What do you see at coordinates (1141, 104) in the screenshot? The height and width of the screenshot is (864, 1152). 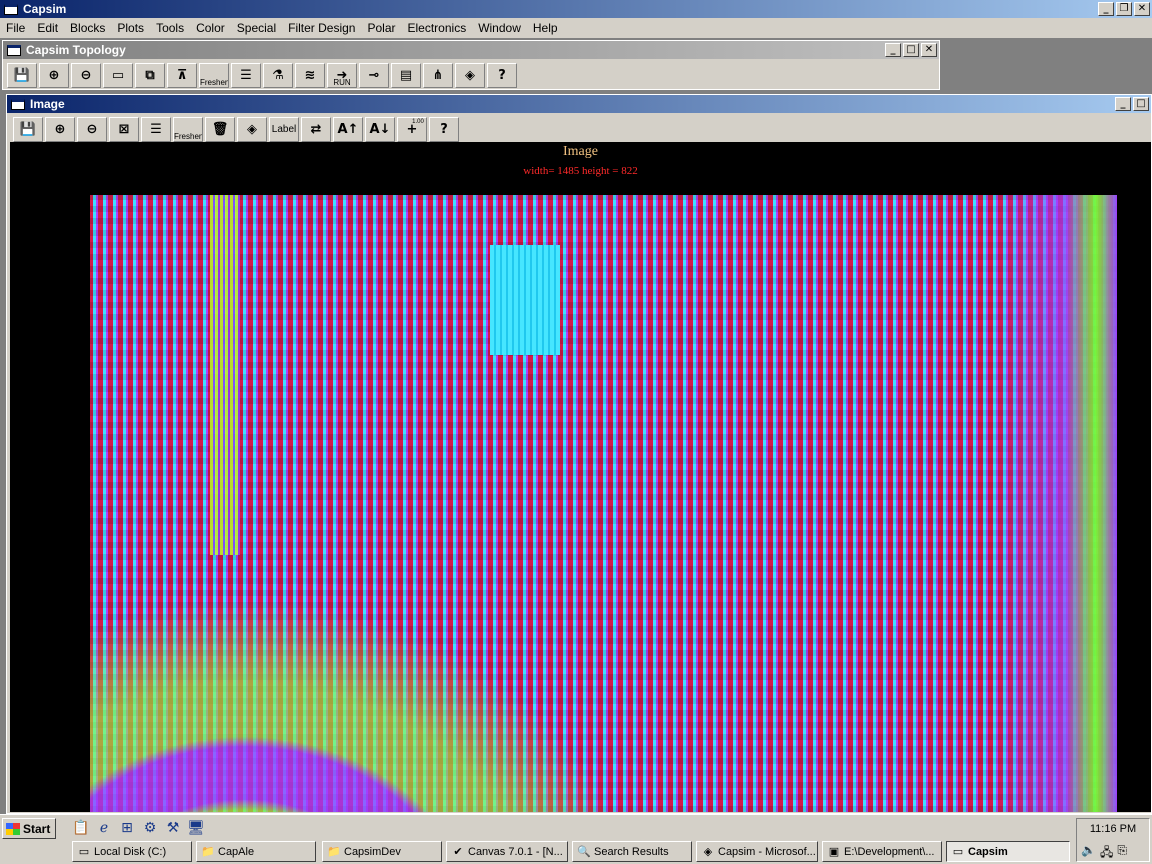 I see `image-maximize-button: □` at bounding box center [1141, 104].